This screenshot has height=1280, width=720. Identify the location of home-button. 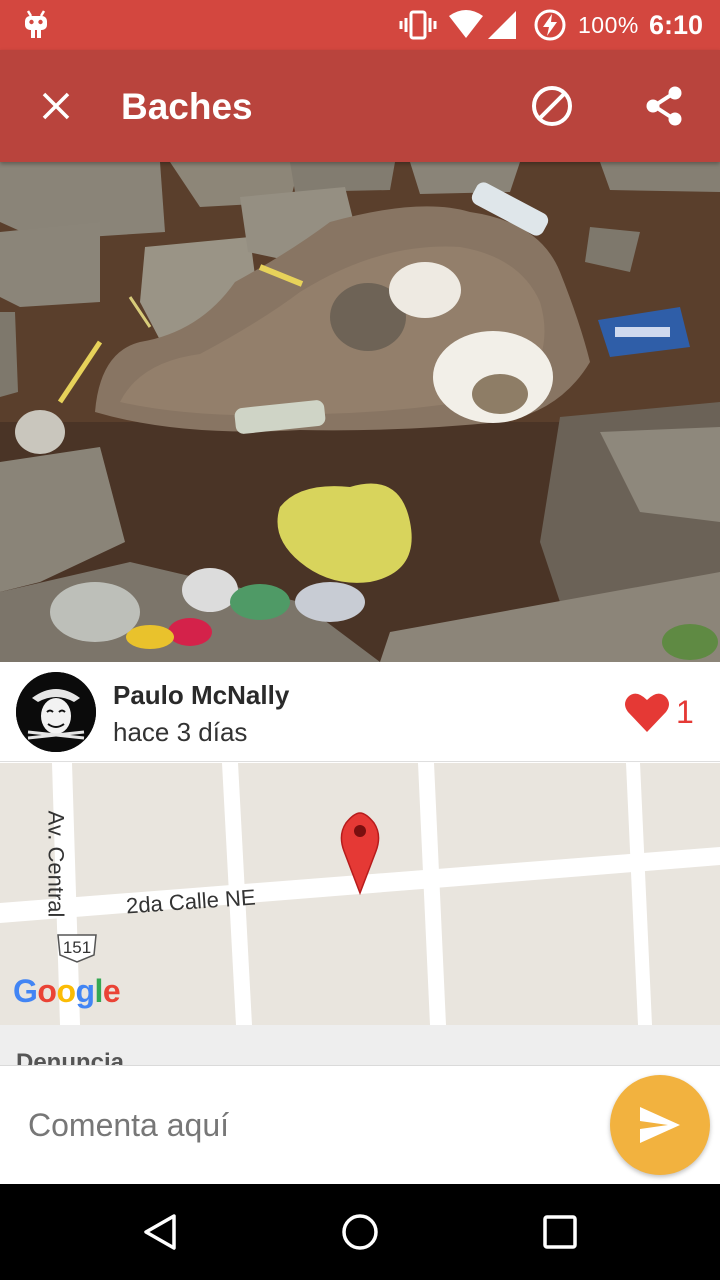
(360, 1232).